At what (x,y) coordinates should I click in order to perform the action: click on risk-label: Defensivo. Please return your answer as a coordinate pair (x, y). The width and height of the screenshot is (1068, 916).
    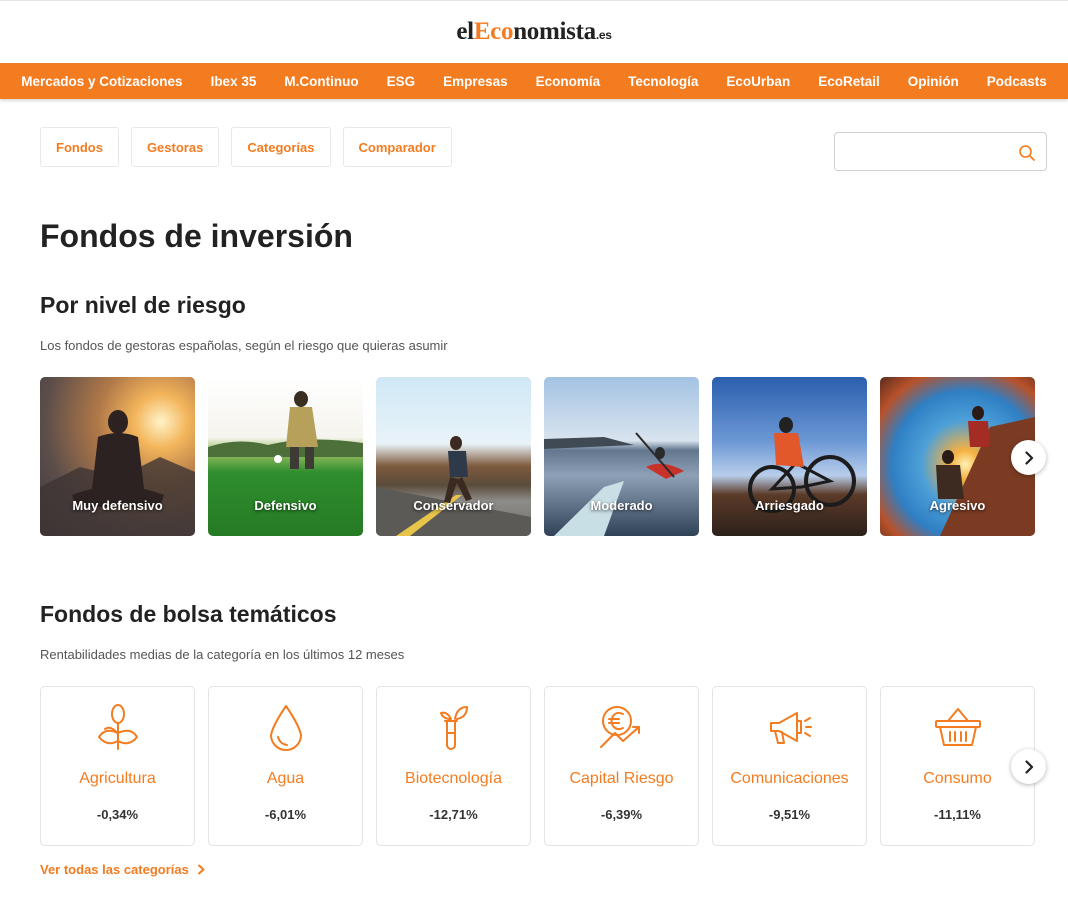
    Looking at the image, I should click on (285, 505).